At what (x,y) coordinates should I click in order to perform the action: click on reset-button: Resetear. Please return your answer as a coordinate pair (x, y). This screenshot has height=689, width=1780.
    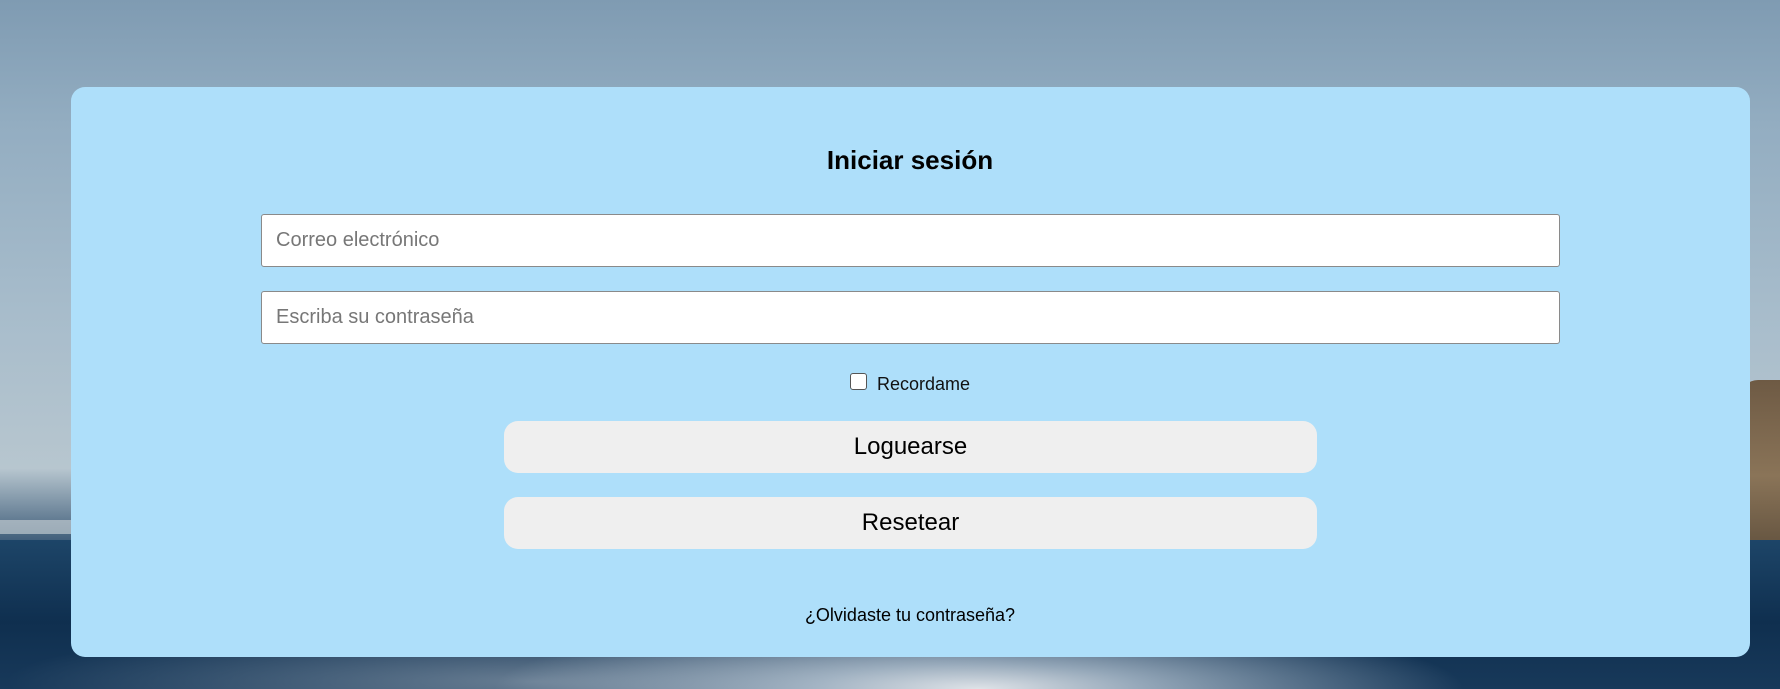
    Looking at the image, I should click on (910, 523).